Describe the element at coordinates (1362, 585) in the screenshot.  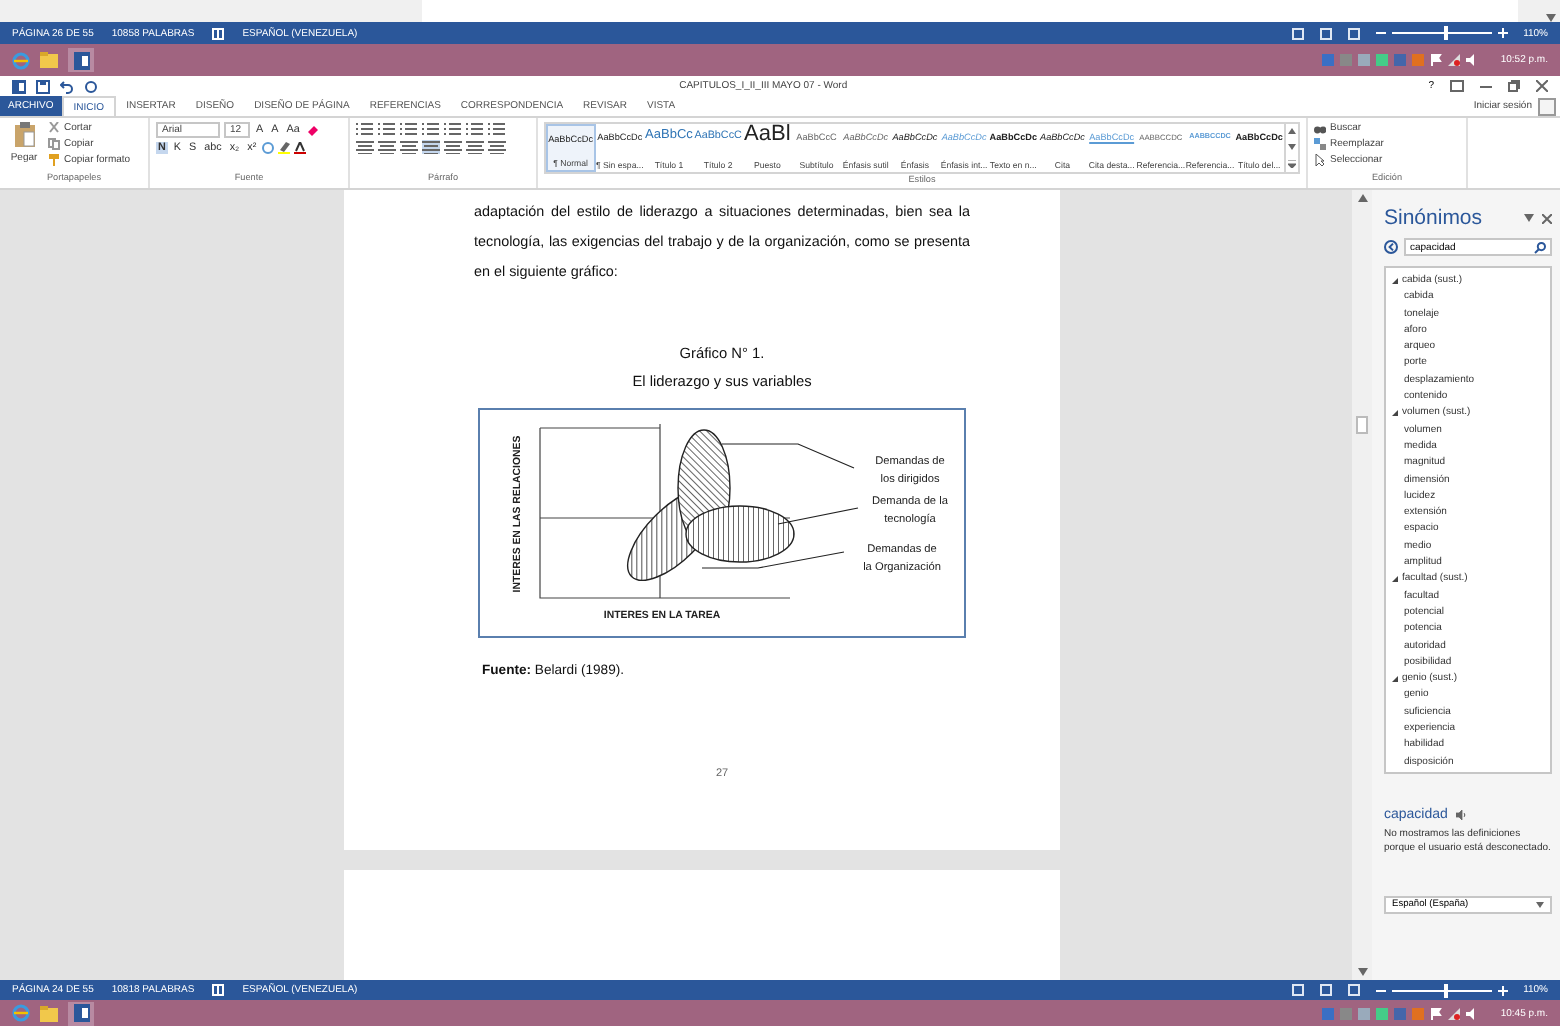
I see `scrollbar` at that location.